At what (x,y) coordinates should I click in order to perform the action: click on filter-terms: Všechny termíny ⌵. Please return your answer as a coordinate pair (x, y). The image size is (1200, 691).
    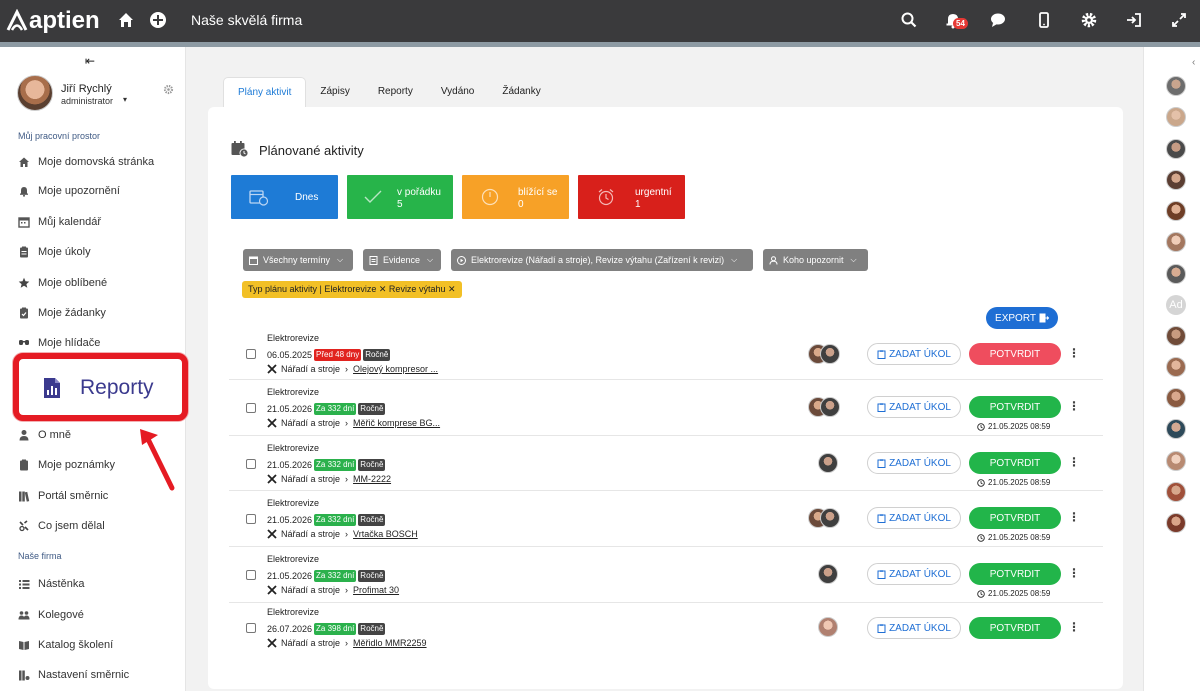
    Looking at the image, I should click on (298, 260).